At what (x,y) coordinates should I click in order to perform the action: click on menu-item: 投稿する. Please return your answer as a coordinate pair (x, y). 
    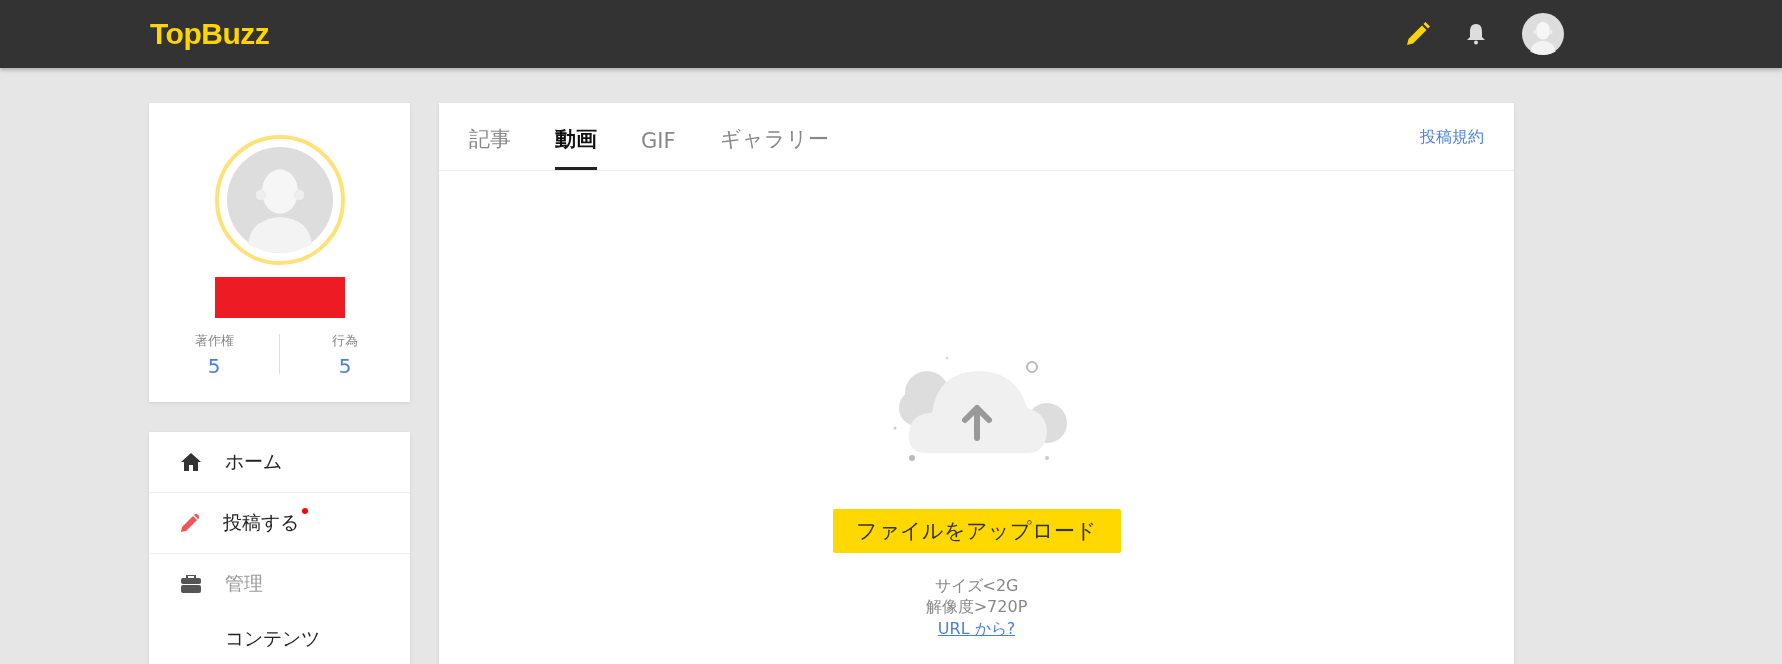
    Looking at the image, I should click on (261, 523).